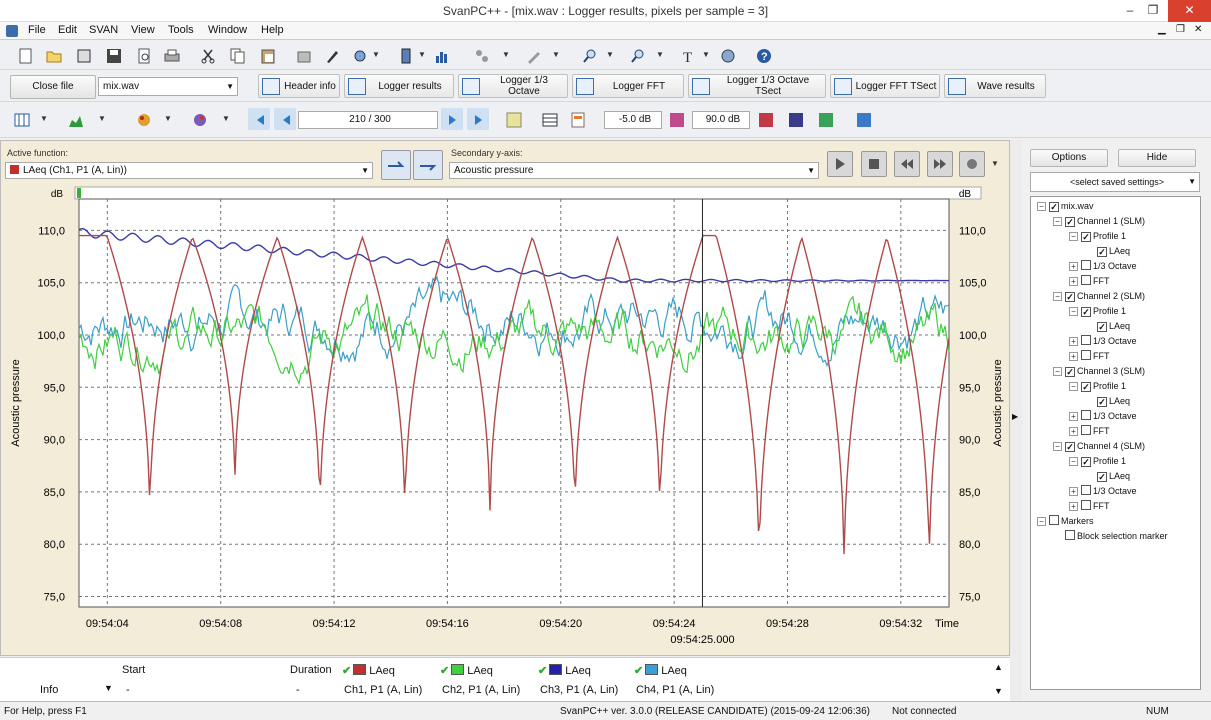  Describe the element at coordinates (1065, 521) in the screenshot. I see `tree-node: − Markers` at that location.